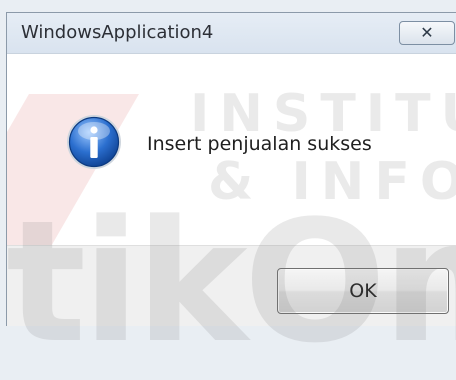  I want to click on close-icon: ✕, so click(427, 32).